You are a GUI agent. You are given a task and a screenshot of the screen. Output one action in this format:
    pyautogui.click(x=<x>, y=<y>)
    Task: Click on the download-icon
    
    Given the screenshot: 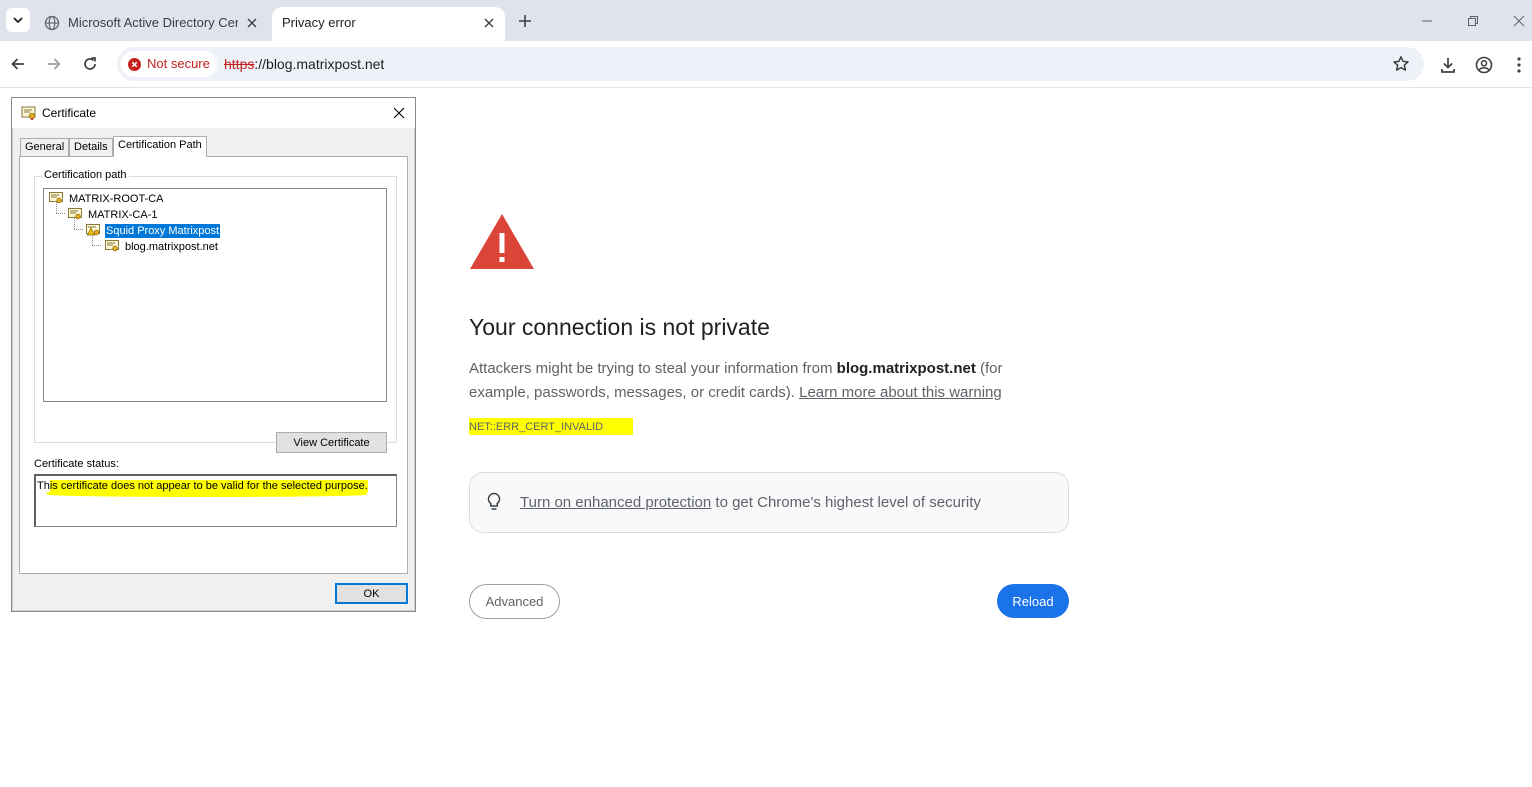 What is the action you would take?
    pyautogui.click(x=1448, y=65)
    